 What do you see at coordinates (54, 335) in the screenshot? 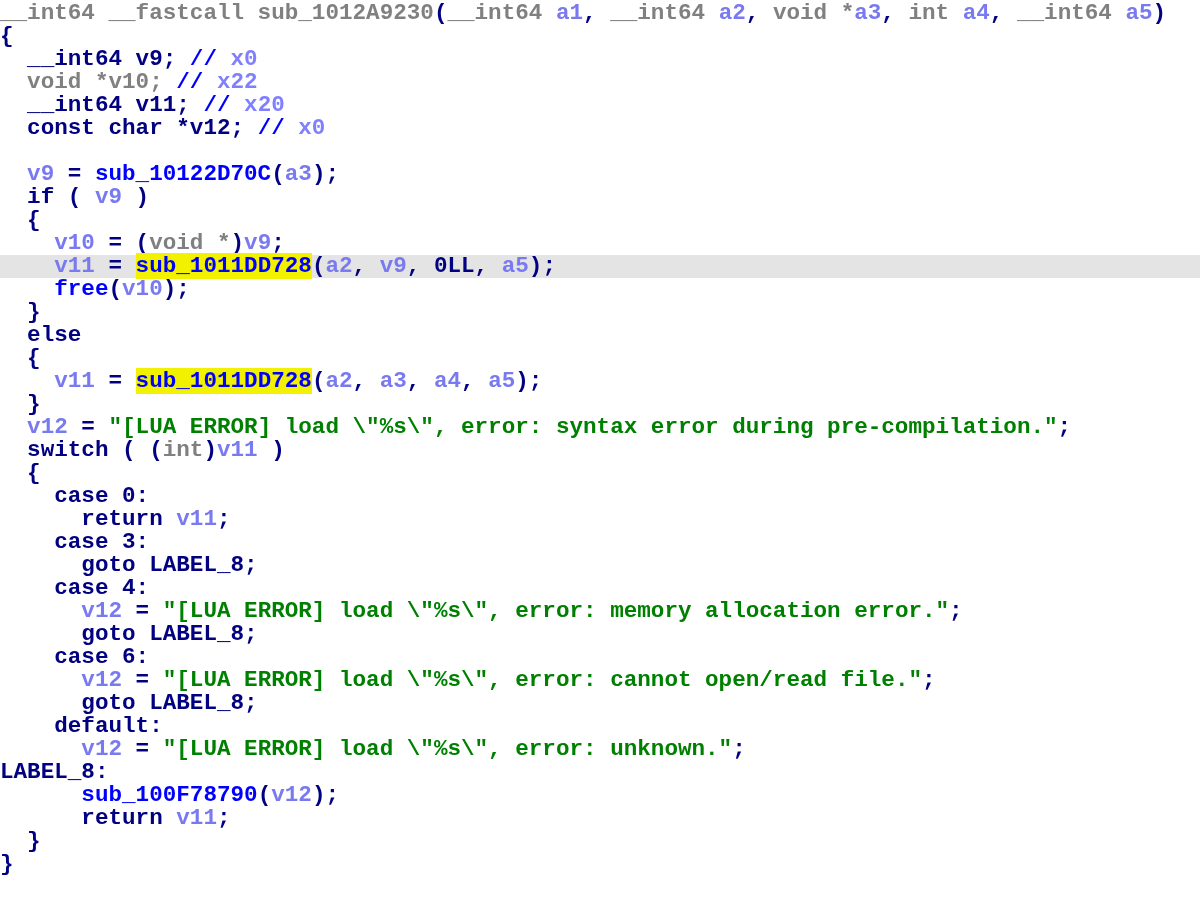
I see `code-line: else` at bounding box center [54, 335].